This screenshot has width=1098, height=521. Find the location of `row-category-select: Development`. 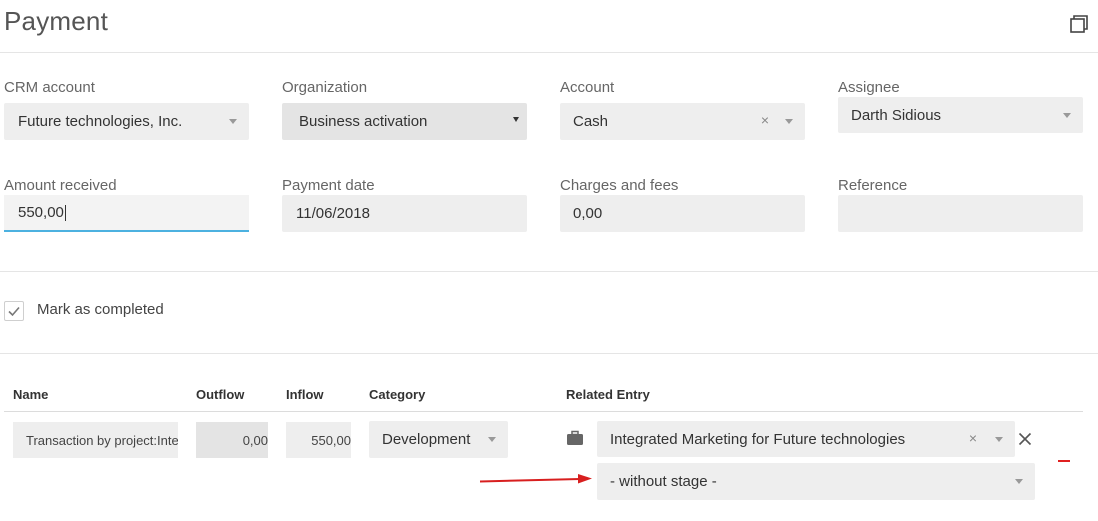

row-category-select: Development is located at coordinates (438, 439).